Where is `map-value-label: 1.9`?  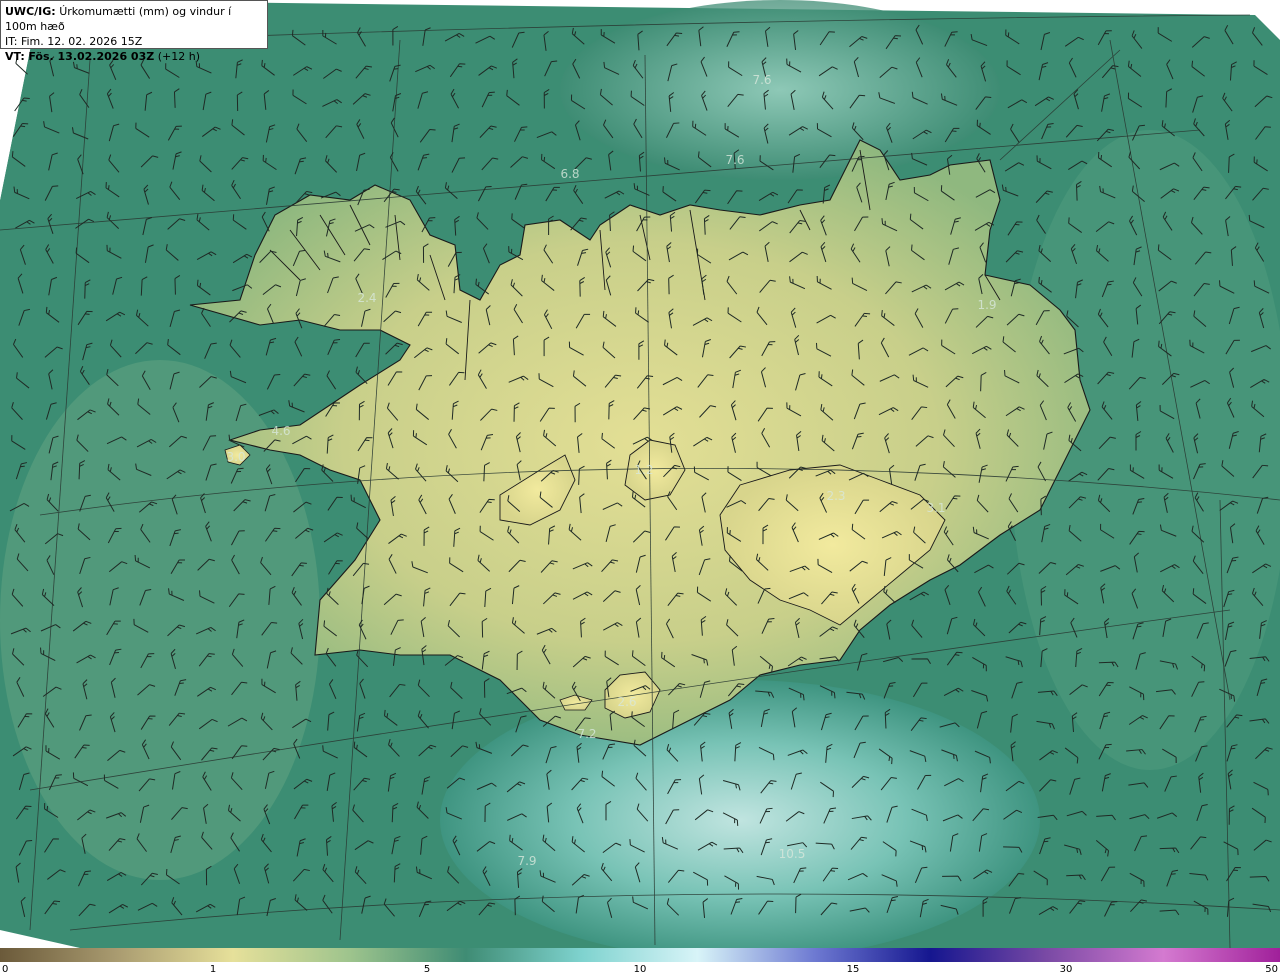 map-value-label: 1.9 is located at coordinates (986, 305).